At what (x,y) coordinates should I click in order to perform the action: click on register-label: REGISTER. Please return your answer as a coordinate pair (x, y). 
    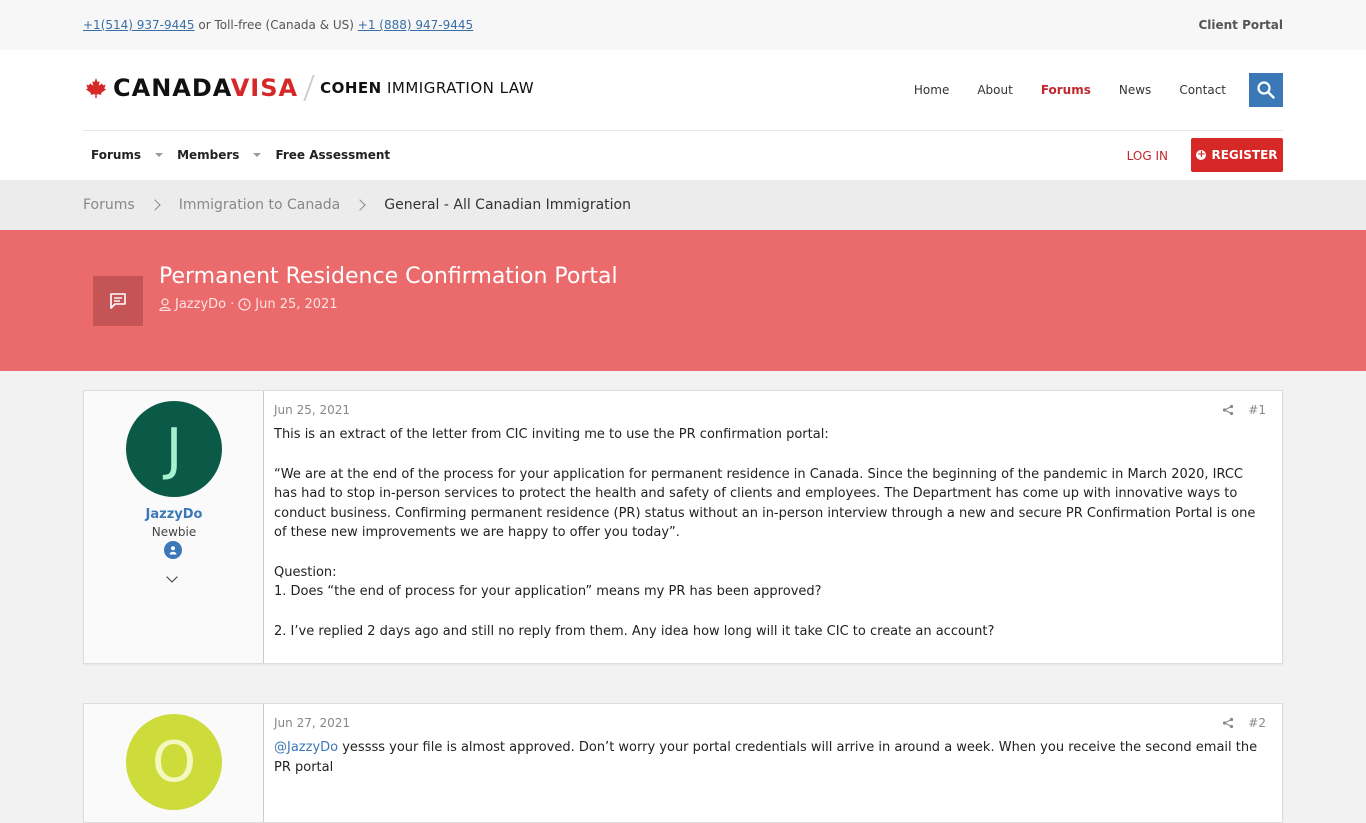
    Looking at the image, I should click on (1244, 155).